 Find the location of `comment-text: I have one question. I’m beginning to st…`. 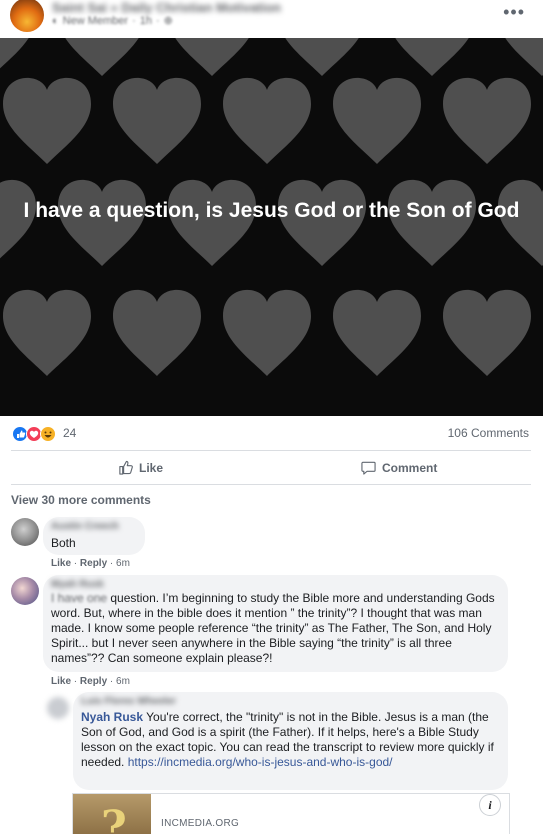

comment-text: I have one question. I’m beginning to st… is located at coordinates (275, 628).